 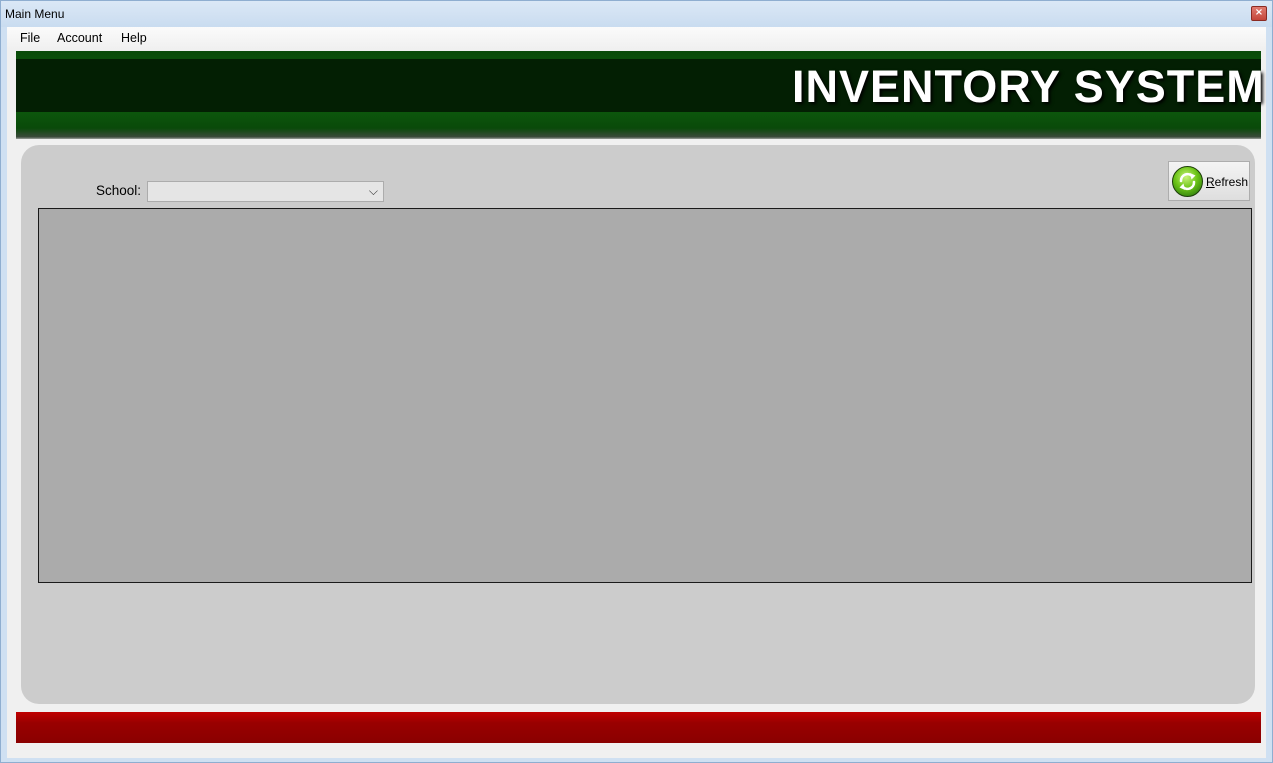 What do you see at coordinates (636, 14) in the screenshot?
I see `title-bar: Main Menu ×` at bounding box center [636, 14].